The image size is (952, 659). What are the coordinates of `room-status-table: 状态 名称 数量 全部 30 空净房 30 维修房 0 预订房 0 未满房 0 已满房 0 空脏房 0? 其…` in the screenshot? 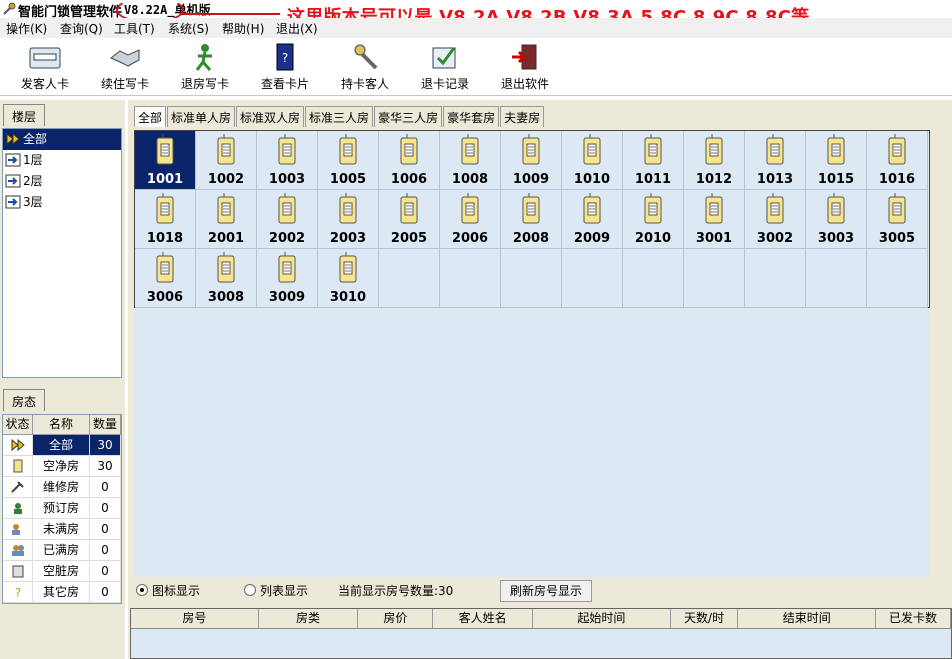 It's located at (62, 509).